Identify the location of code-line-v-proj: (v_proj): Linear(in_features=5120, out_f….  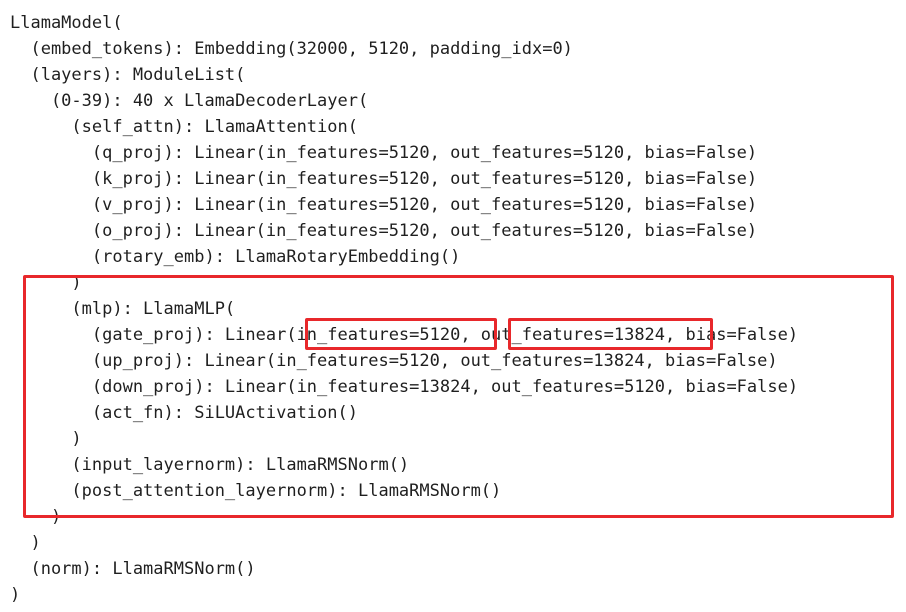
(384, 205).